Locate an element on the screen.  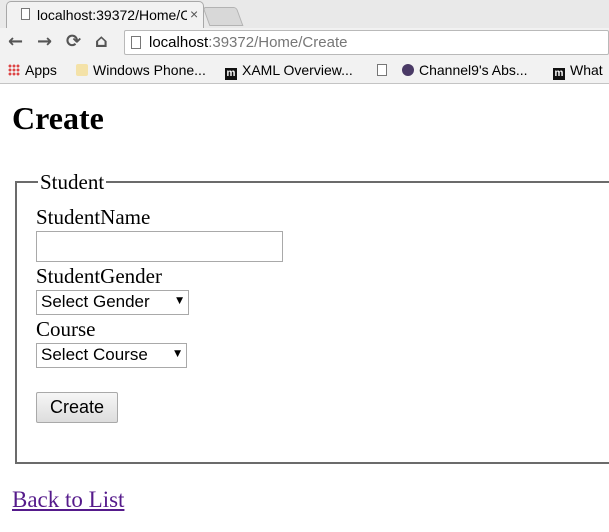
new-tab-button is located at coordinates (223, 16).